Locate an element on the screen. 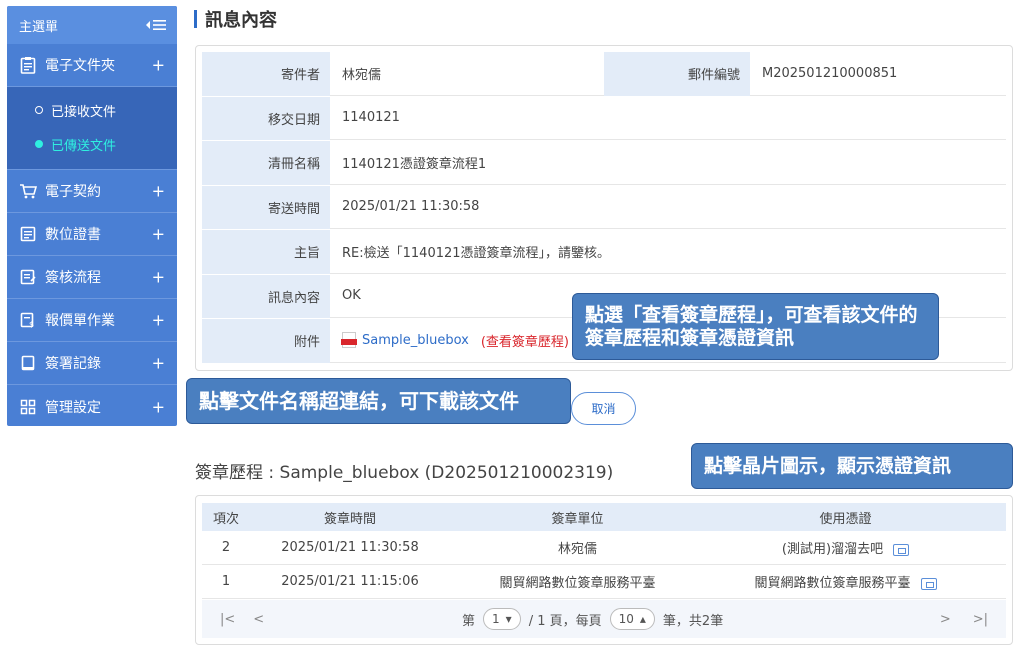 Image resolution: width=1023 pixels, height=653 pixels. page-select: 1 ▾ is located at coordinates (502, 619).